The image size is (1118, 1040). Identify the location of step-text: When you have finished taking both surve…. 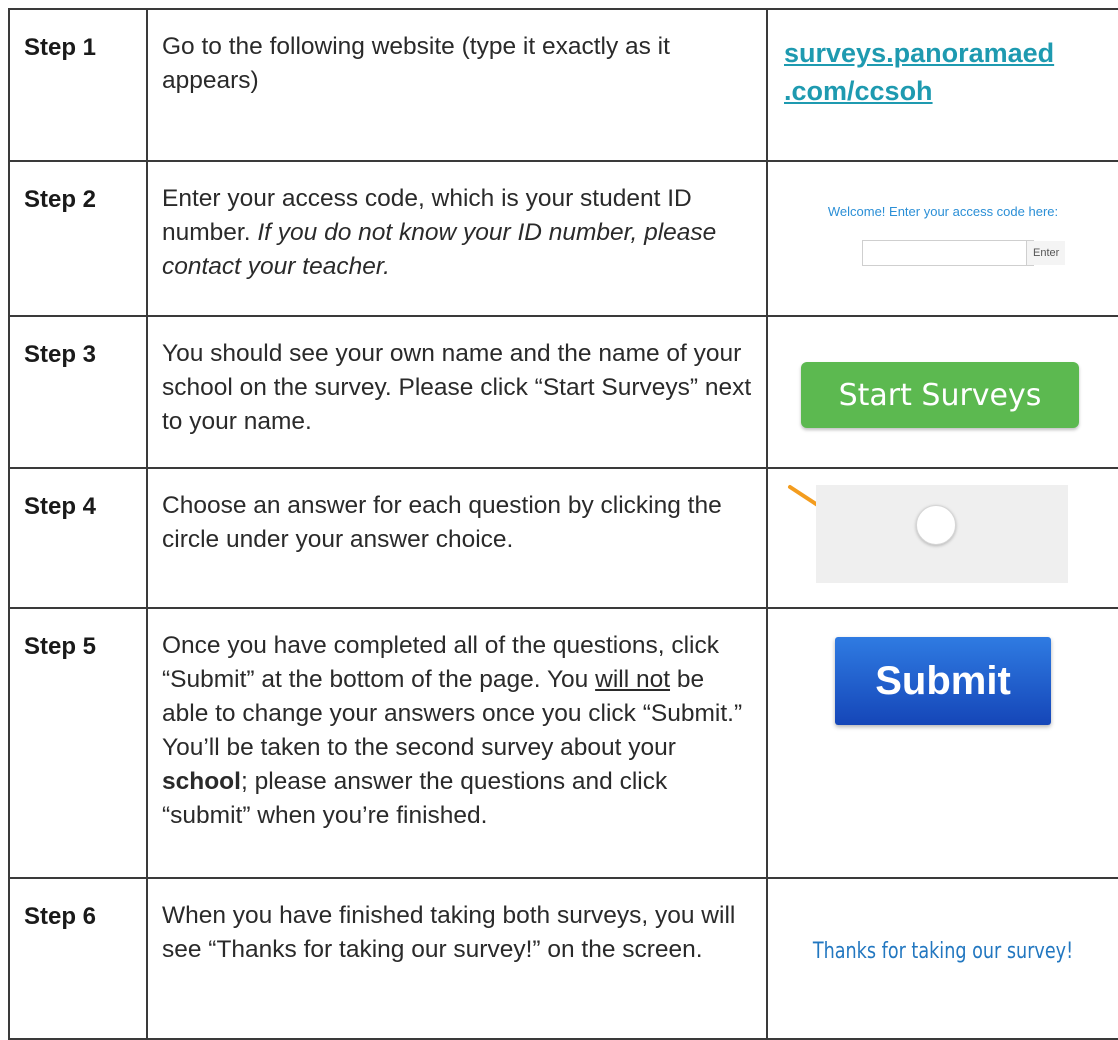
(449, 932).